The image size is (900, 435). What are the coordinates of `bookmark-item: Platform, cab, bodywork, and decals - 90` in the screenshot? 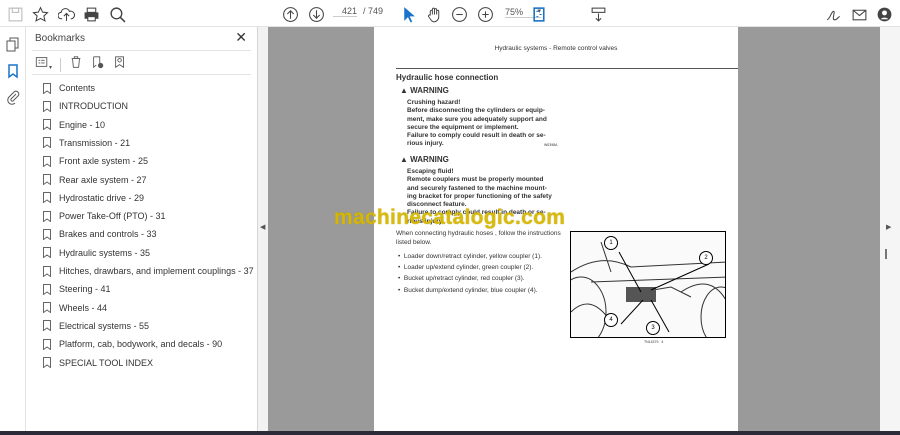 It's located at (132, 344).